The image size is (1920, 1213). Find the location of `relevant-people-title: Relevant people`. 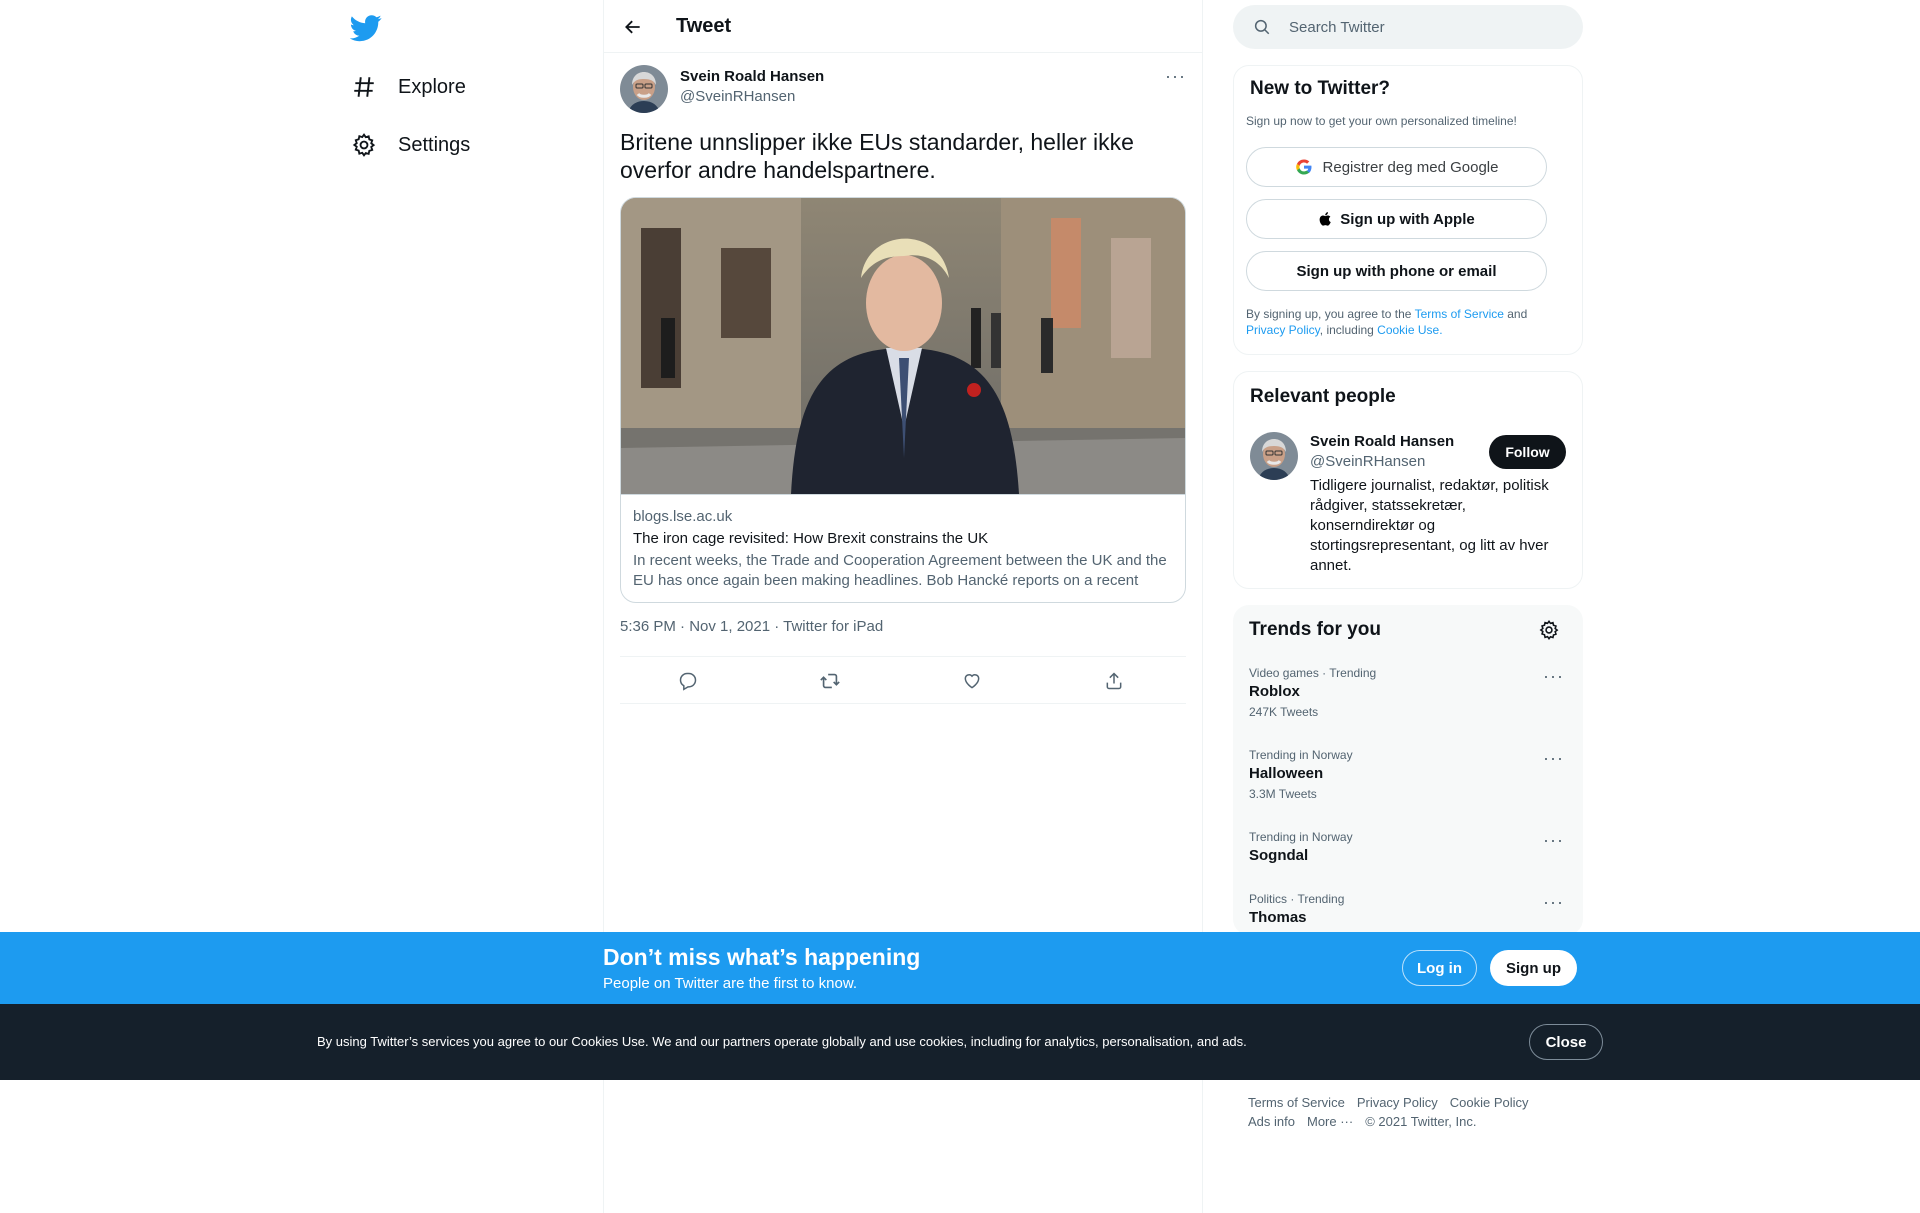

relevant-people-title: Relevant people is located at coordinates (1323, 396).